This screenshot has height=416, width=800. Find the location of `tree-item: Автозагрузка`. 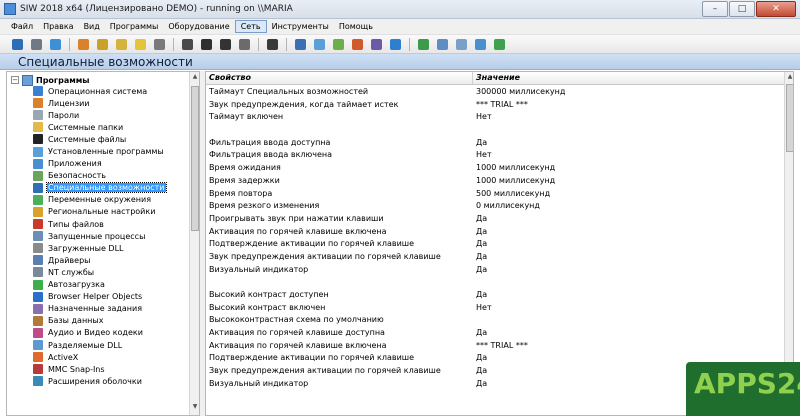

tree-item: Автозагрузка is located at coordinates (111, 285).